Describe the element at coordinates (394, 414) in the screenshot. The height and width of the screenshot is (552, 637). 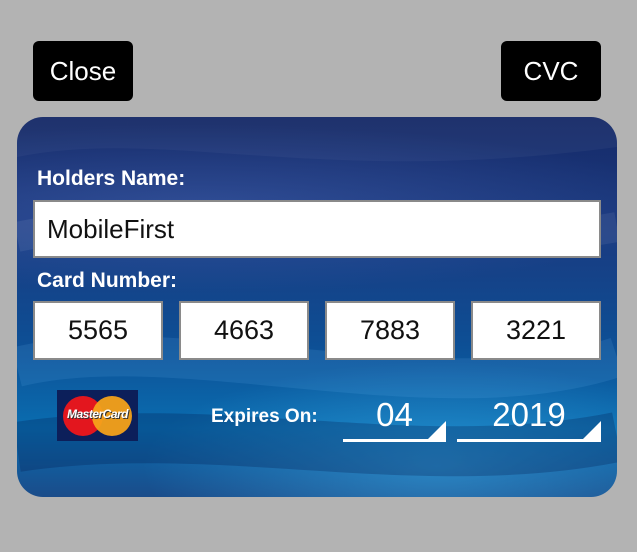
I see `expiry-month-value: 04` at that location.